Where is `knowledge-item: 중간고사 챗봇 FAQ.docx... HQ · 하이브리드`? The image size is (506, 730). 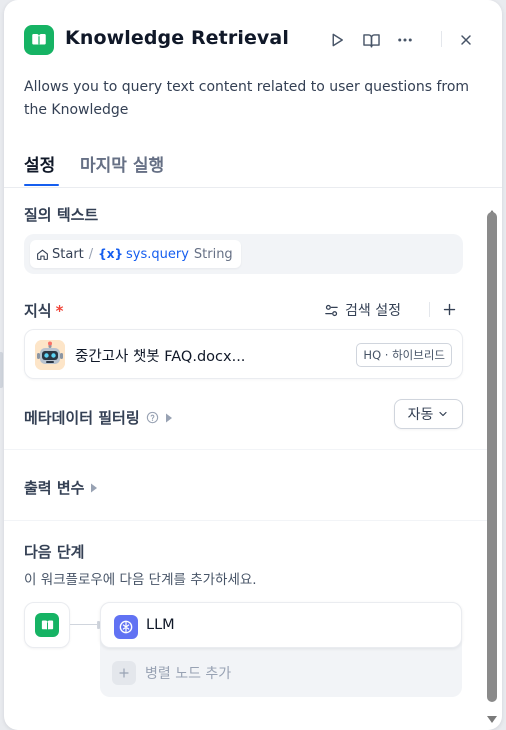
knowledge-item: 중간고사 챗봇 FAQ.docx... HQ · 하이브리드 is located at coordinates (243, 354).